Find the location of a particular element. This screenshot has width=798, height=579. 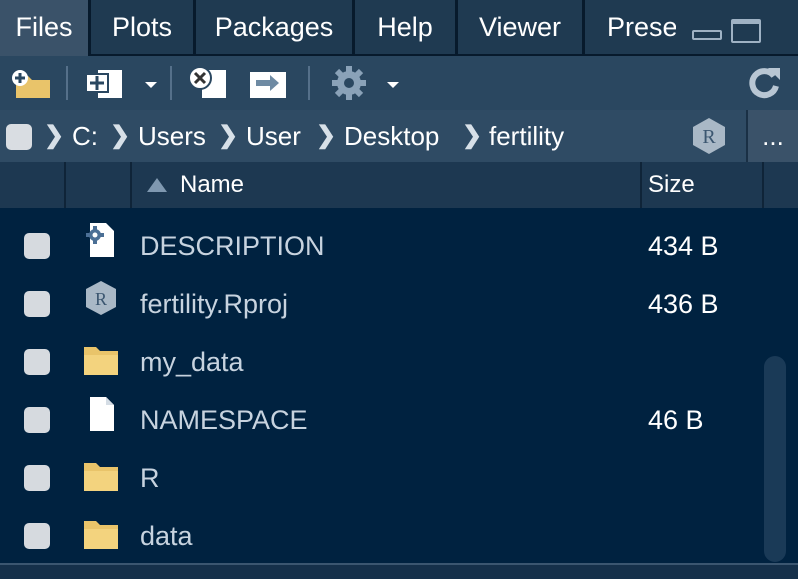

table-row: NAMESPACE 46 B is located at coordinates (380, 420).